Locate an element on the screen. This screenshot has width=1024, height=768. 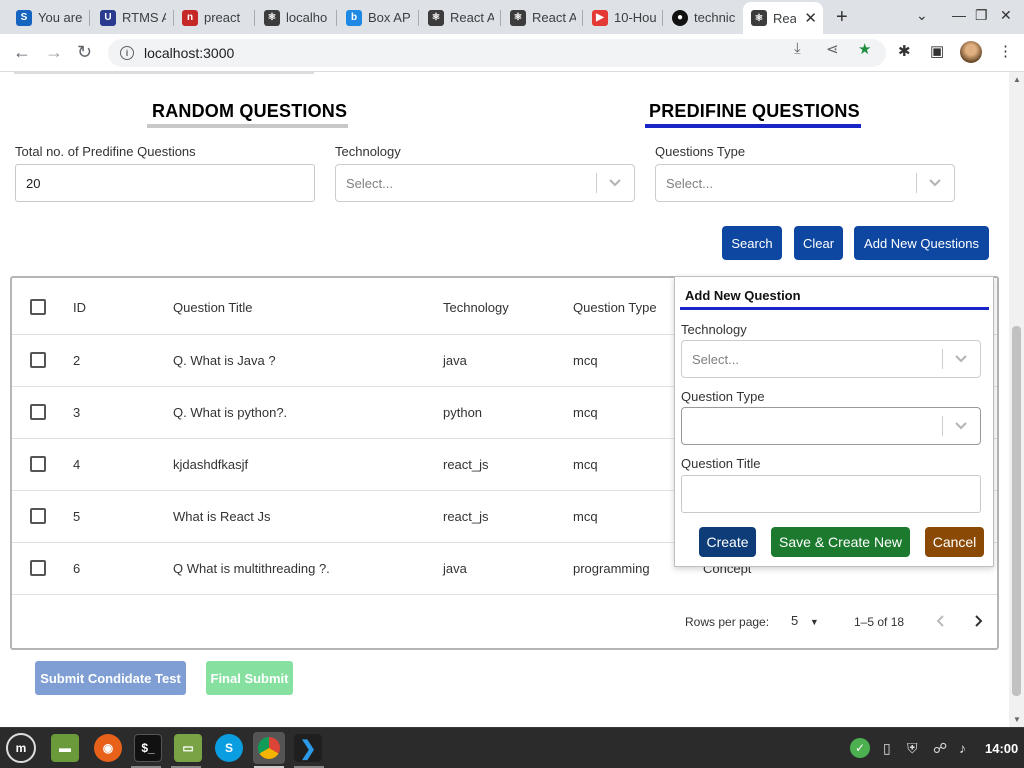
install-icon: ⤓ is located at coordinates (797, 48).